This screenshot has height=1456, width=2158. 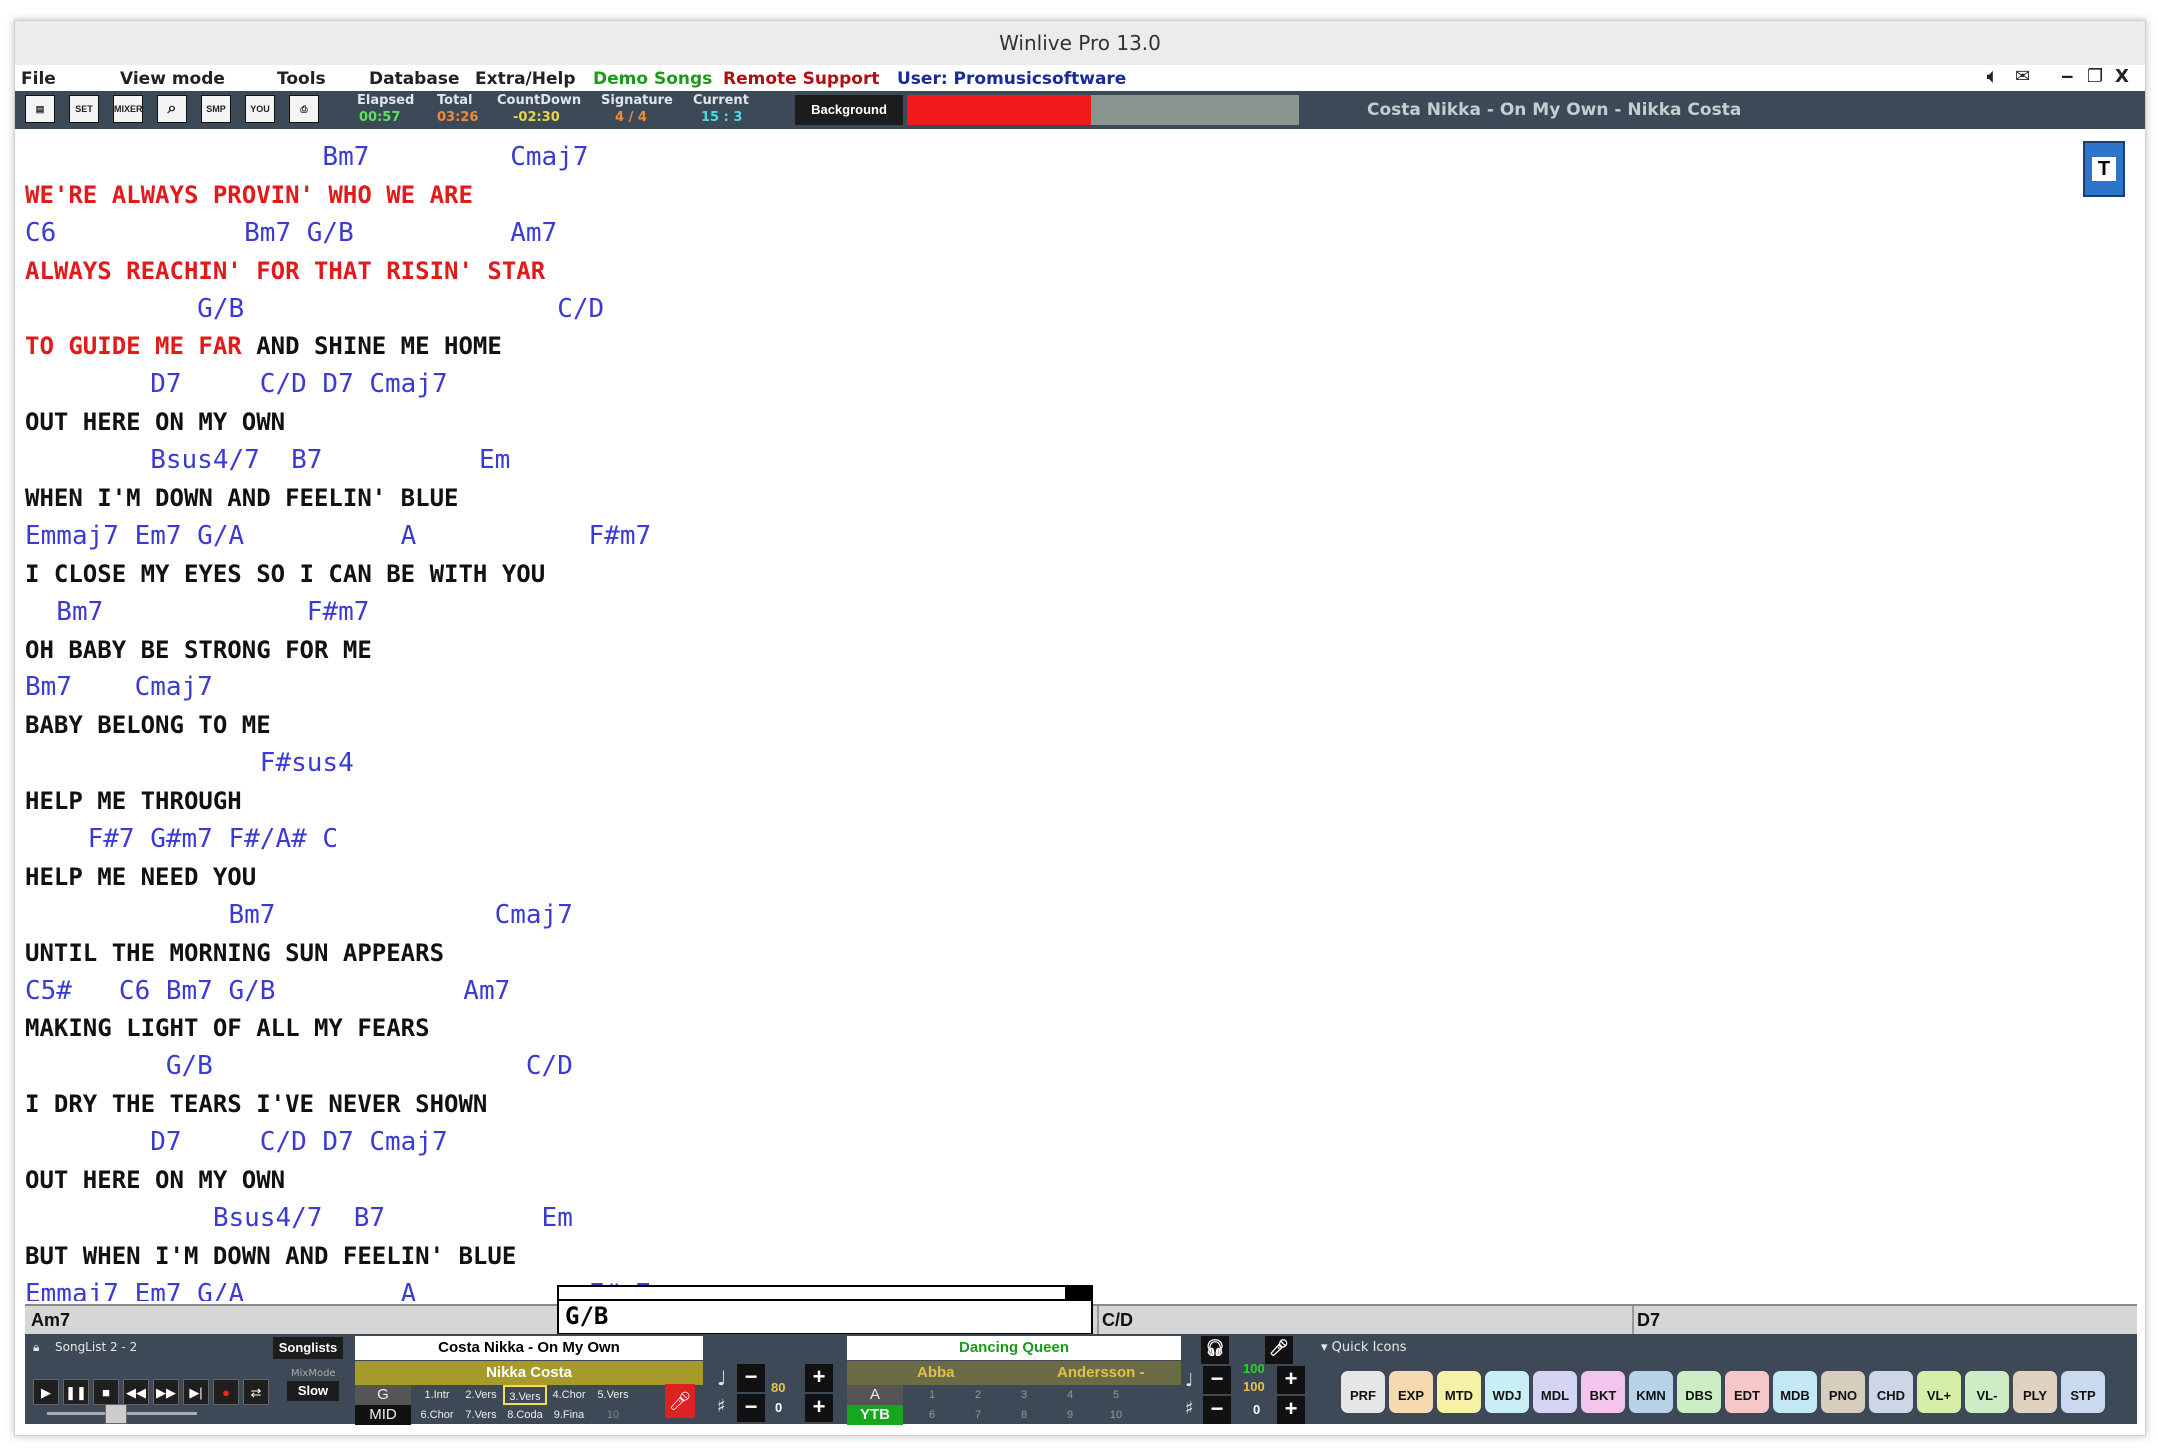 I want to click on menu-view-mode: View mode, so click(x=172, y=79).